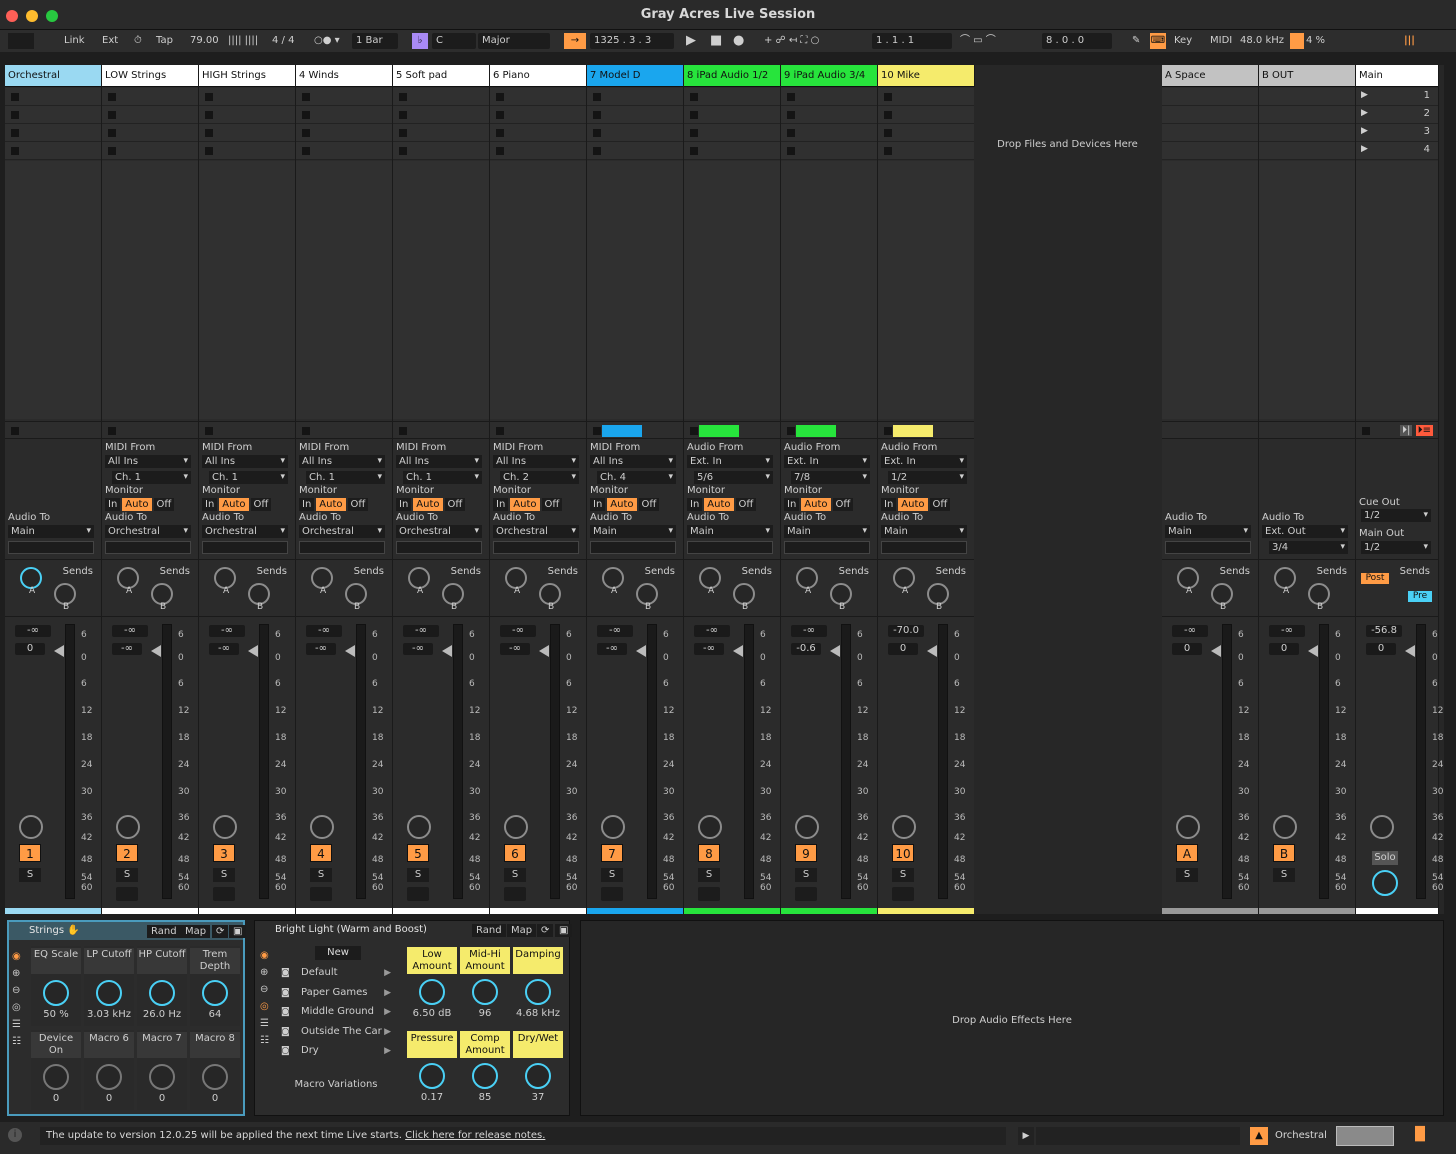  What do you see at coordinates (248, 477) in the screenshot?
I see `input-channel-menu: Ch. 1` at bounding box center [248, 477].